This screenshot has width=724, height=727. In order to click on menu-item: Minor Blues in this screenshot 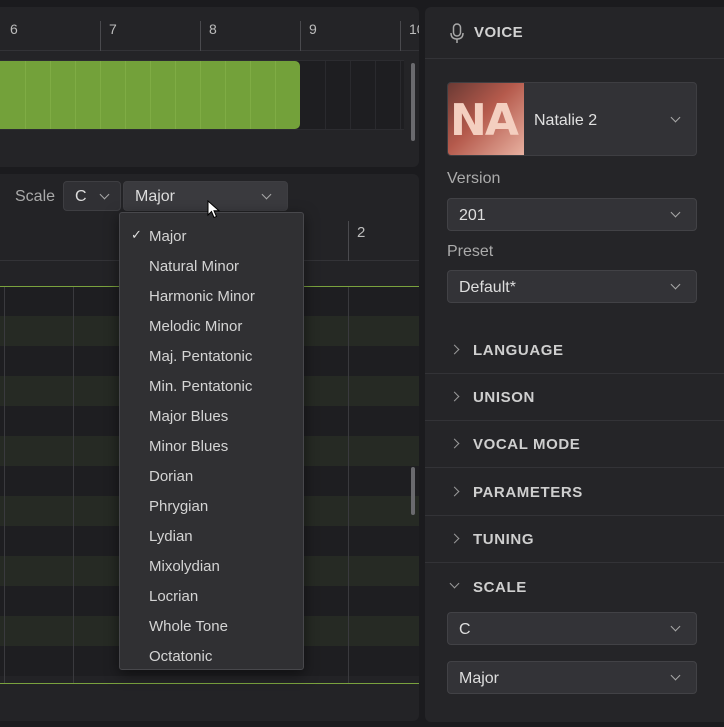, I will do `click(211, 442)`.